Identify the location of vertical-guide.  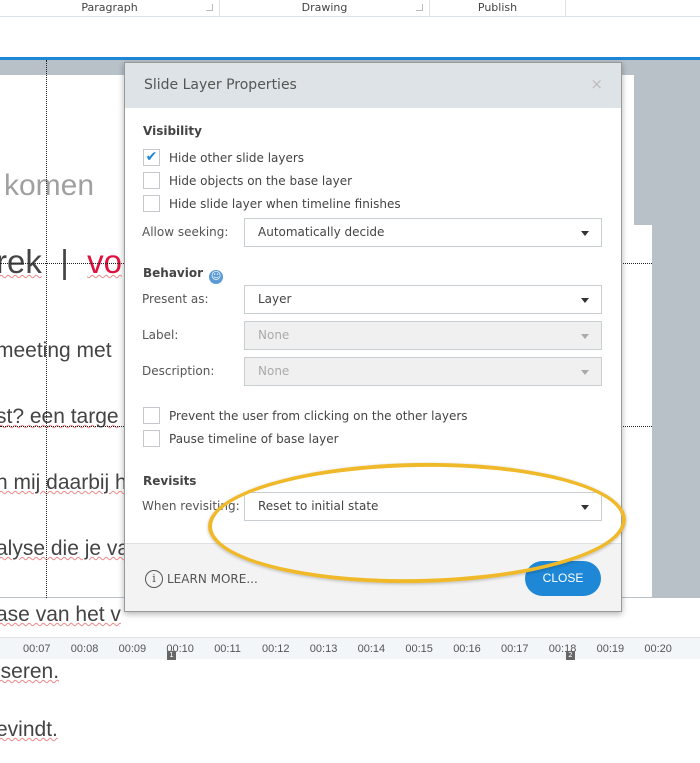
(46, 329).